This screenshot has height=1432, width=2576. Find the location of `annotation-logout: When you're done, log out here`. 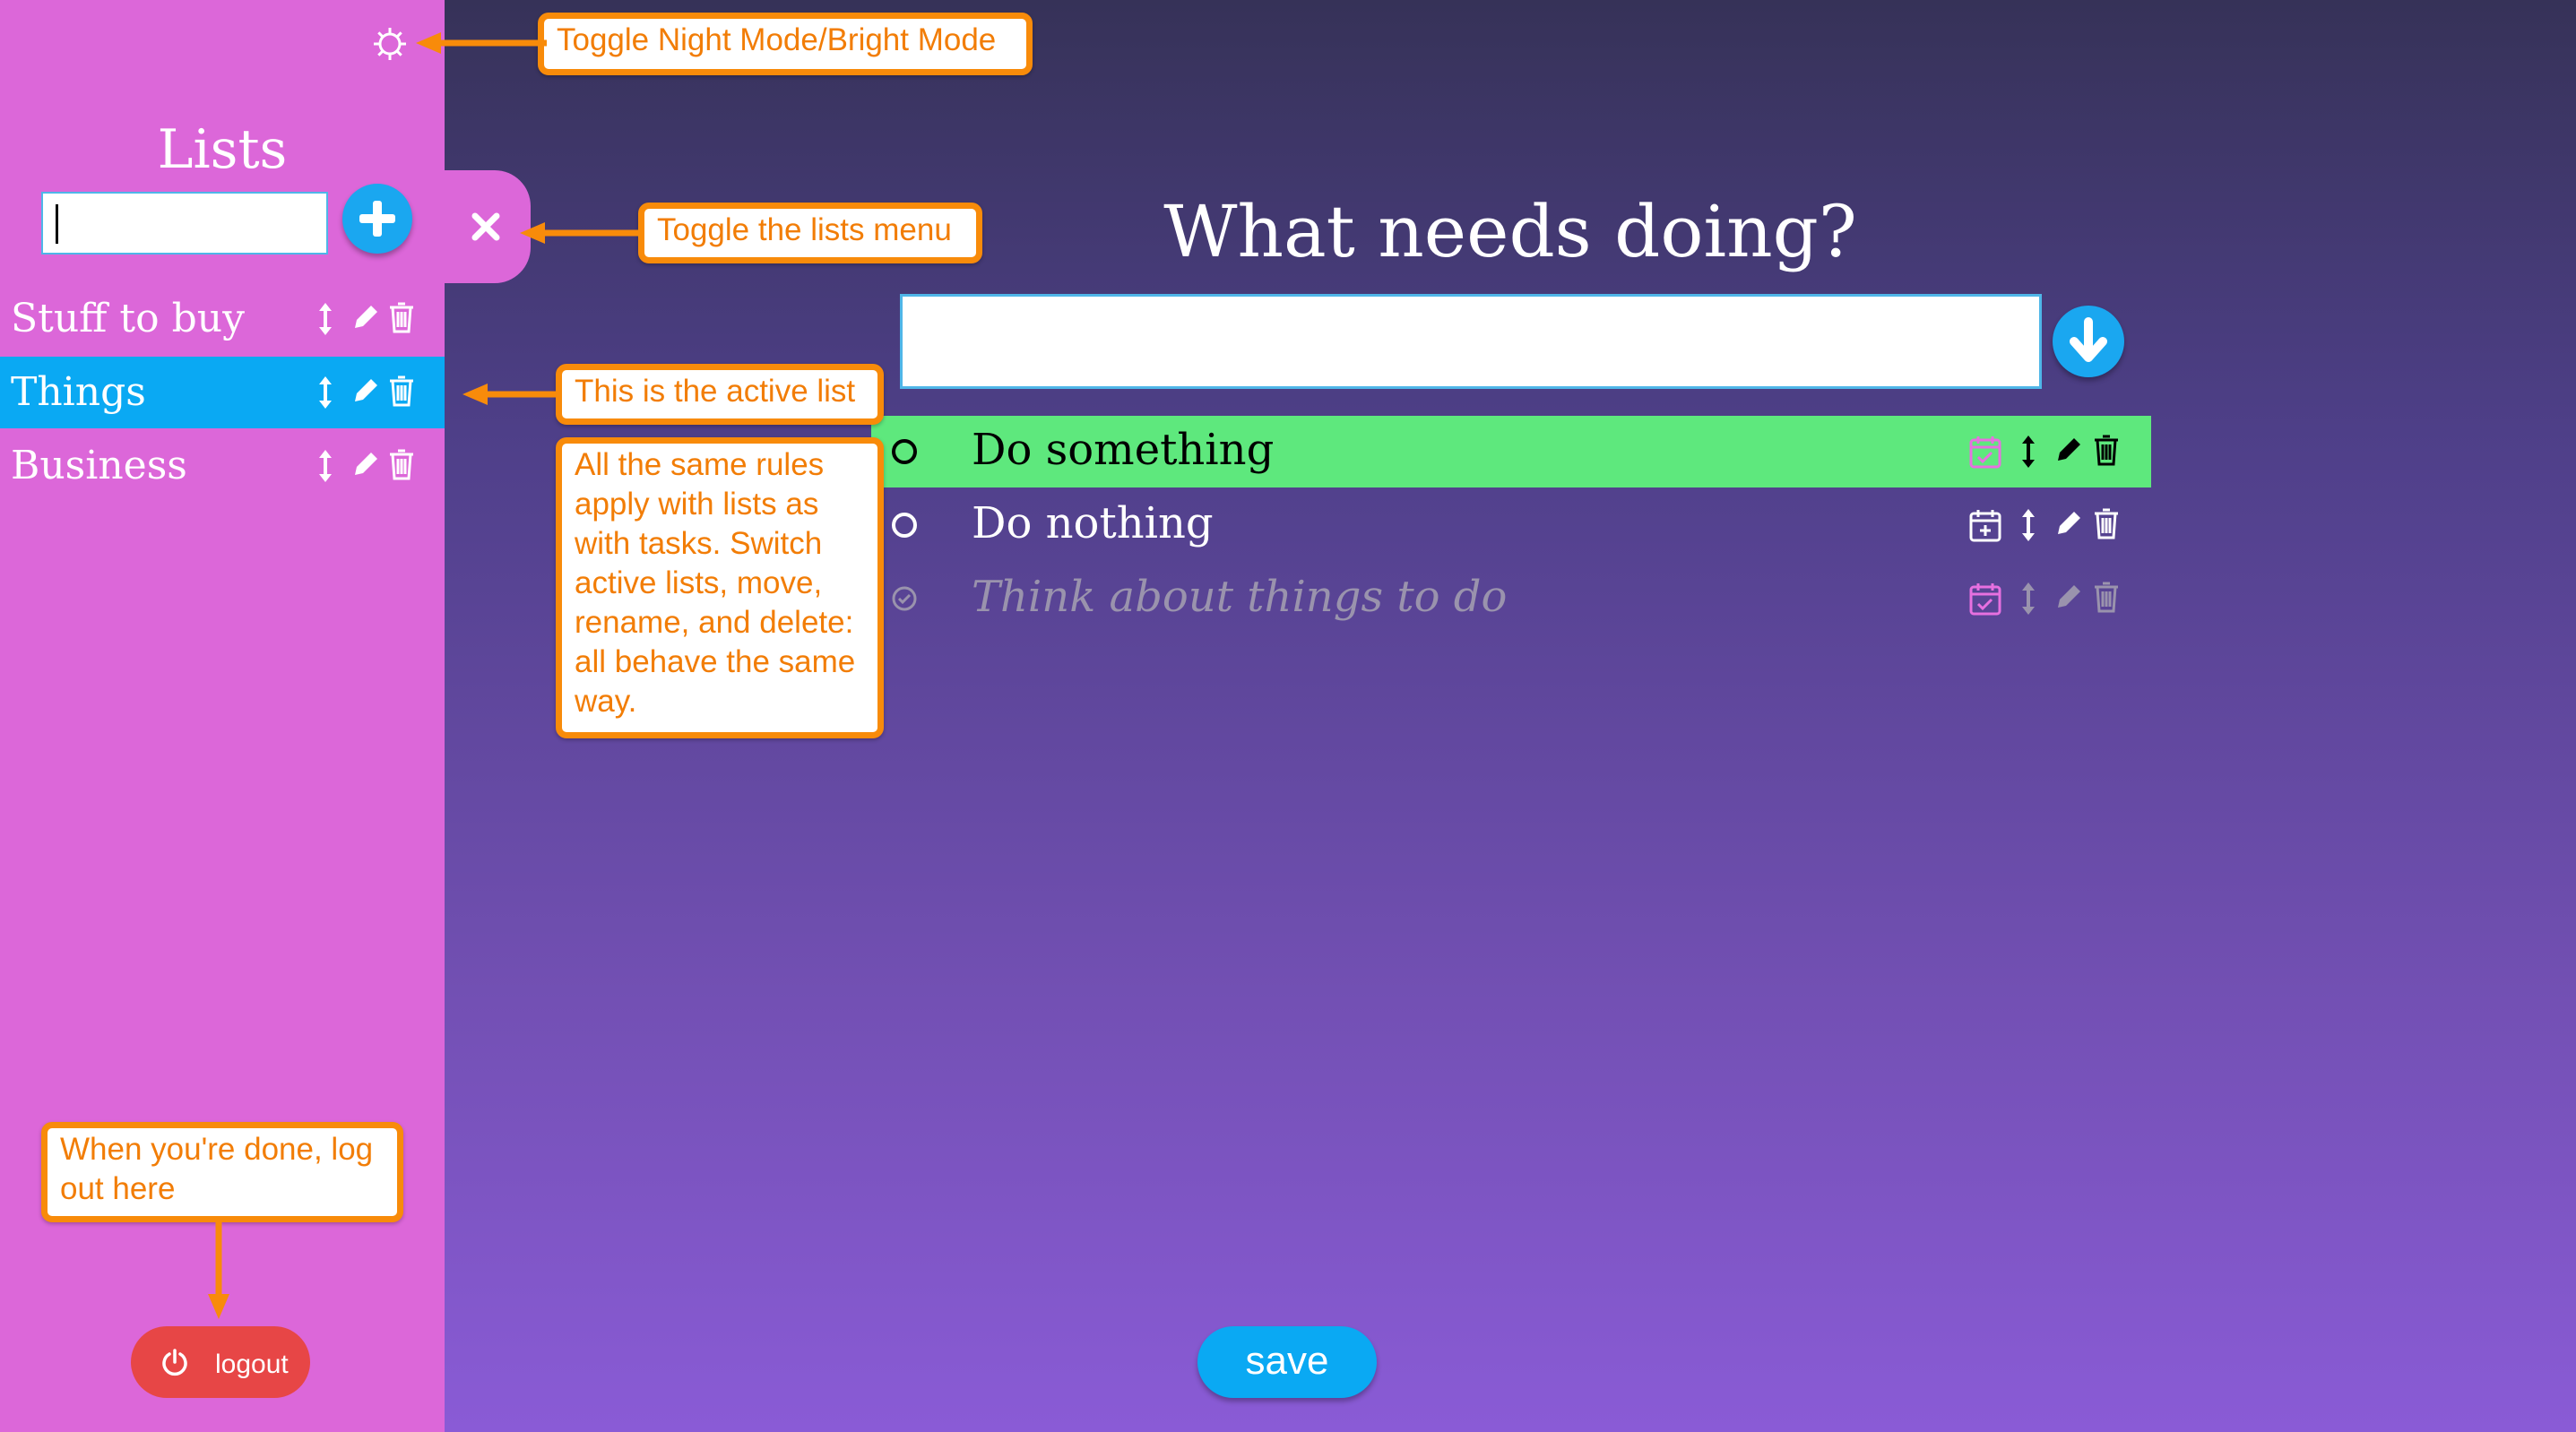

annotation-logout: When you're done, log out here is located at coordinates (222, 1172).